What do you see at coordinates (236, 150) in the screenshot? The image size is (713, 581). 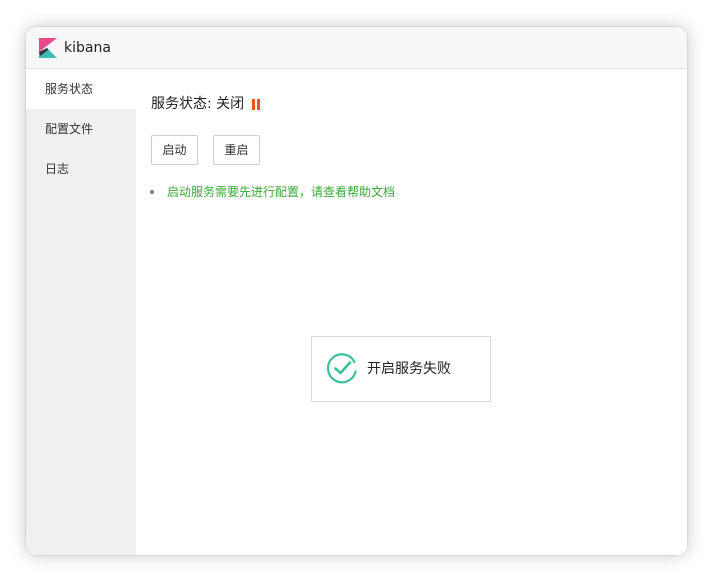 I see `restart-button: 重启` at bounding box center [236, 150].